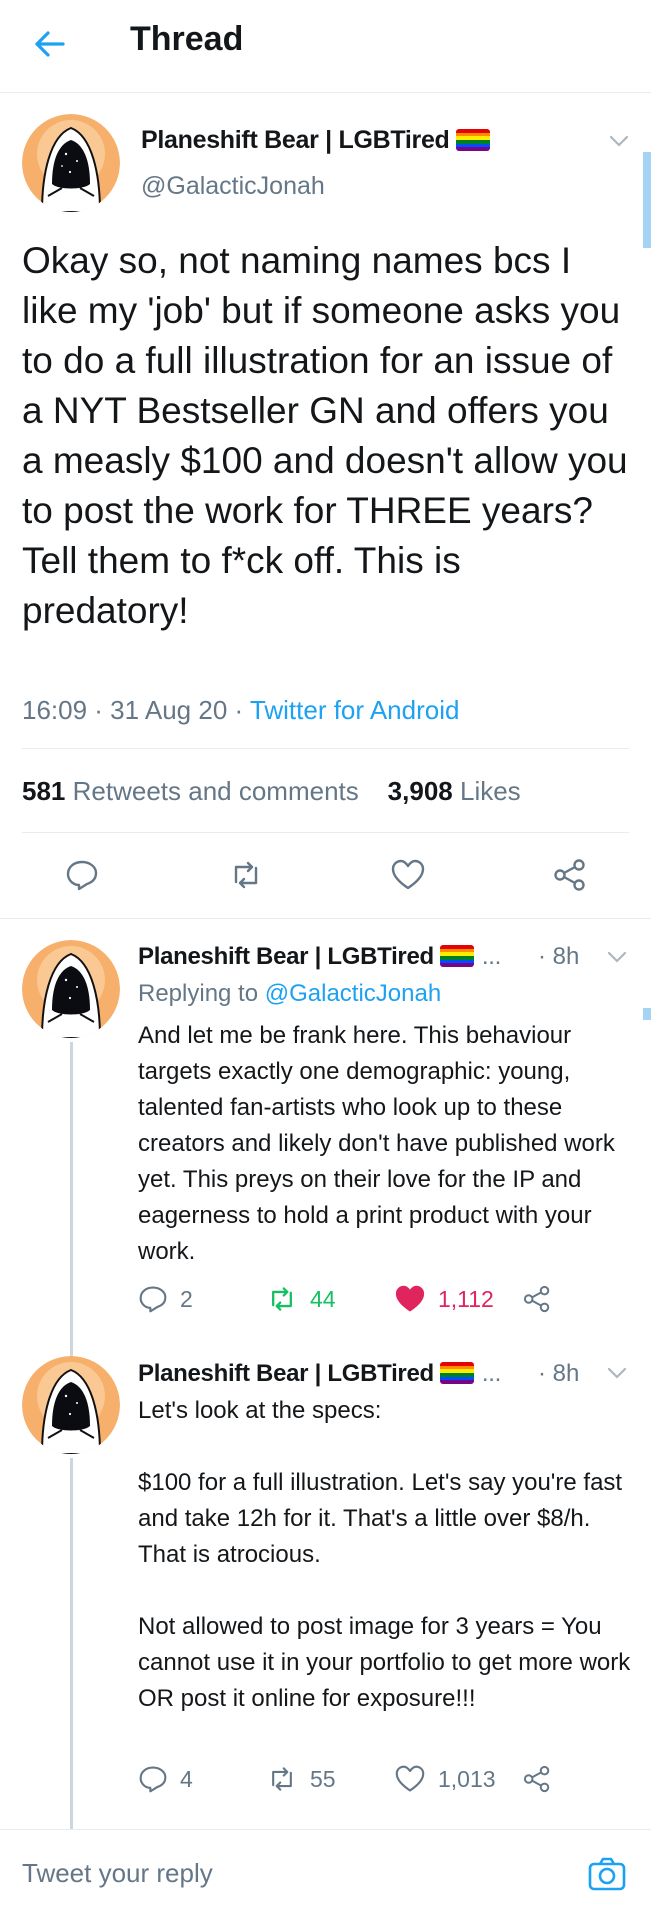 The height and width of the screenshot is (1921, 651). Describe the element at coordinates (647, 200) in the screenshot. I see `scrollbar-thumb` at that location.